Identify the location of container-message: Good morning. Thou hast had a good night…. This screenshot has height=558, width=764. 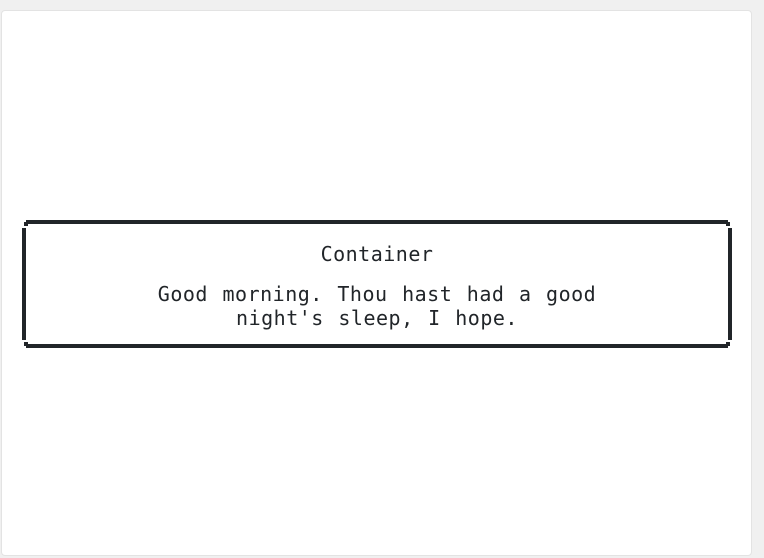
(377, 306).